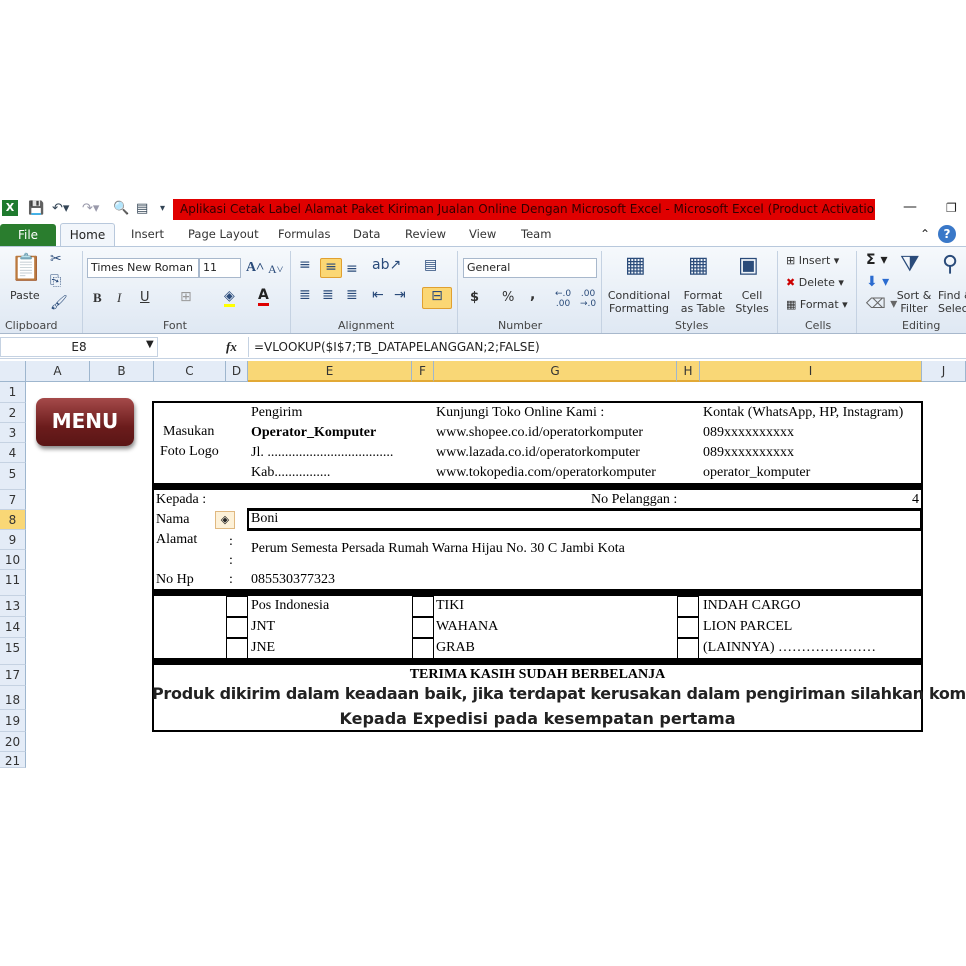 This screenshot has width=966, height=966. I want to click on comma-button: ,, so click(532, 295).